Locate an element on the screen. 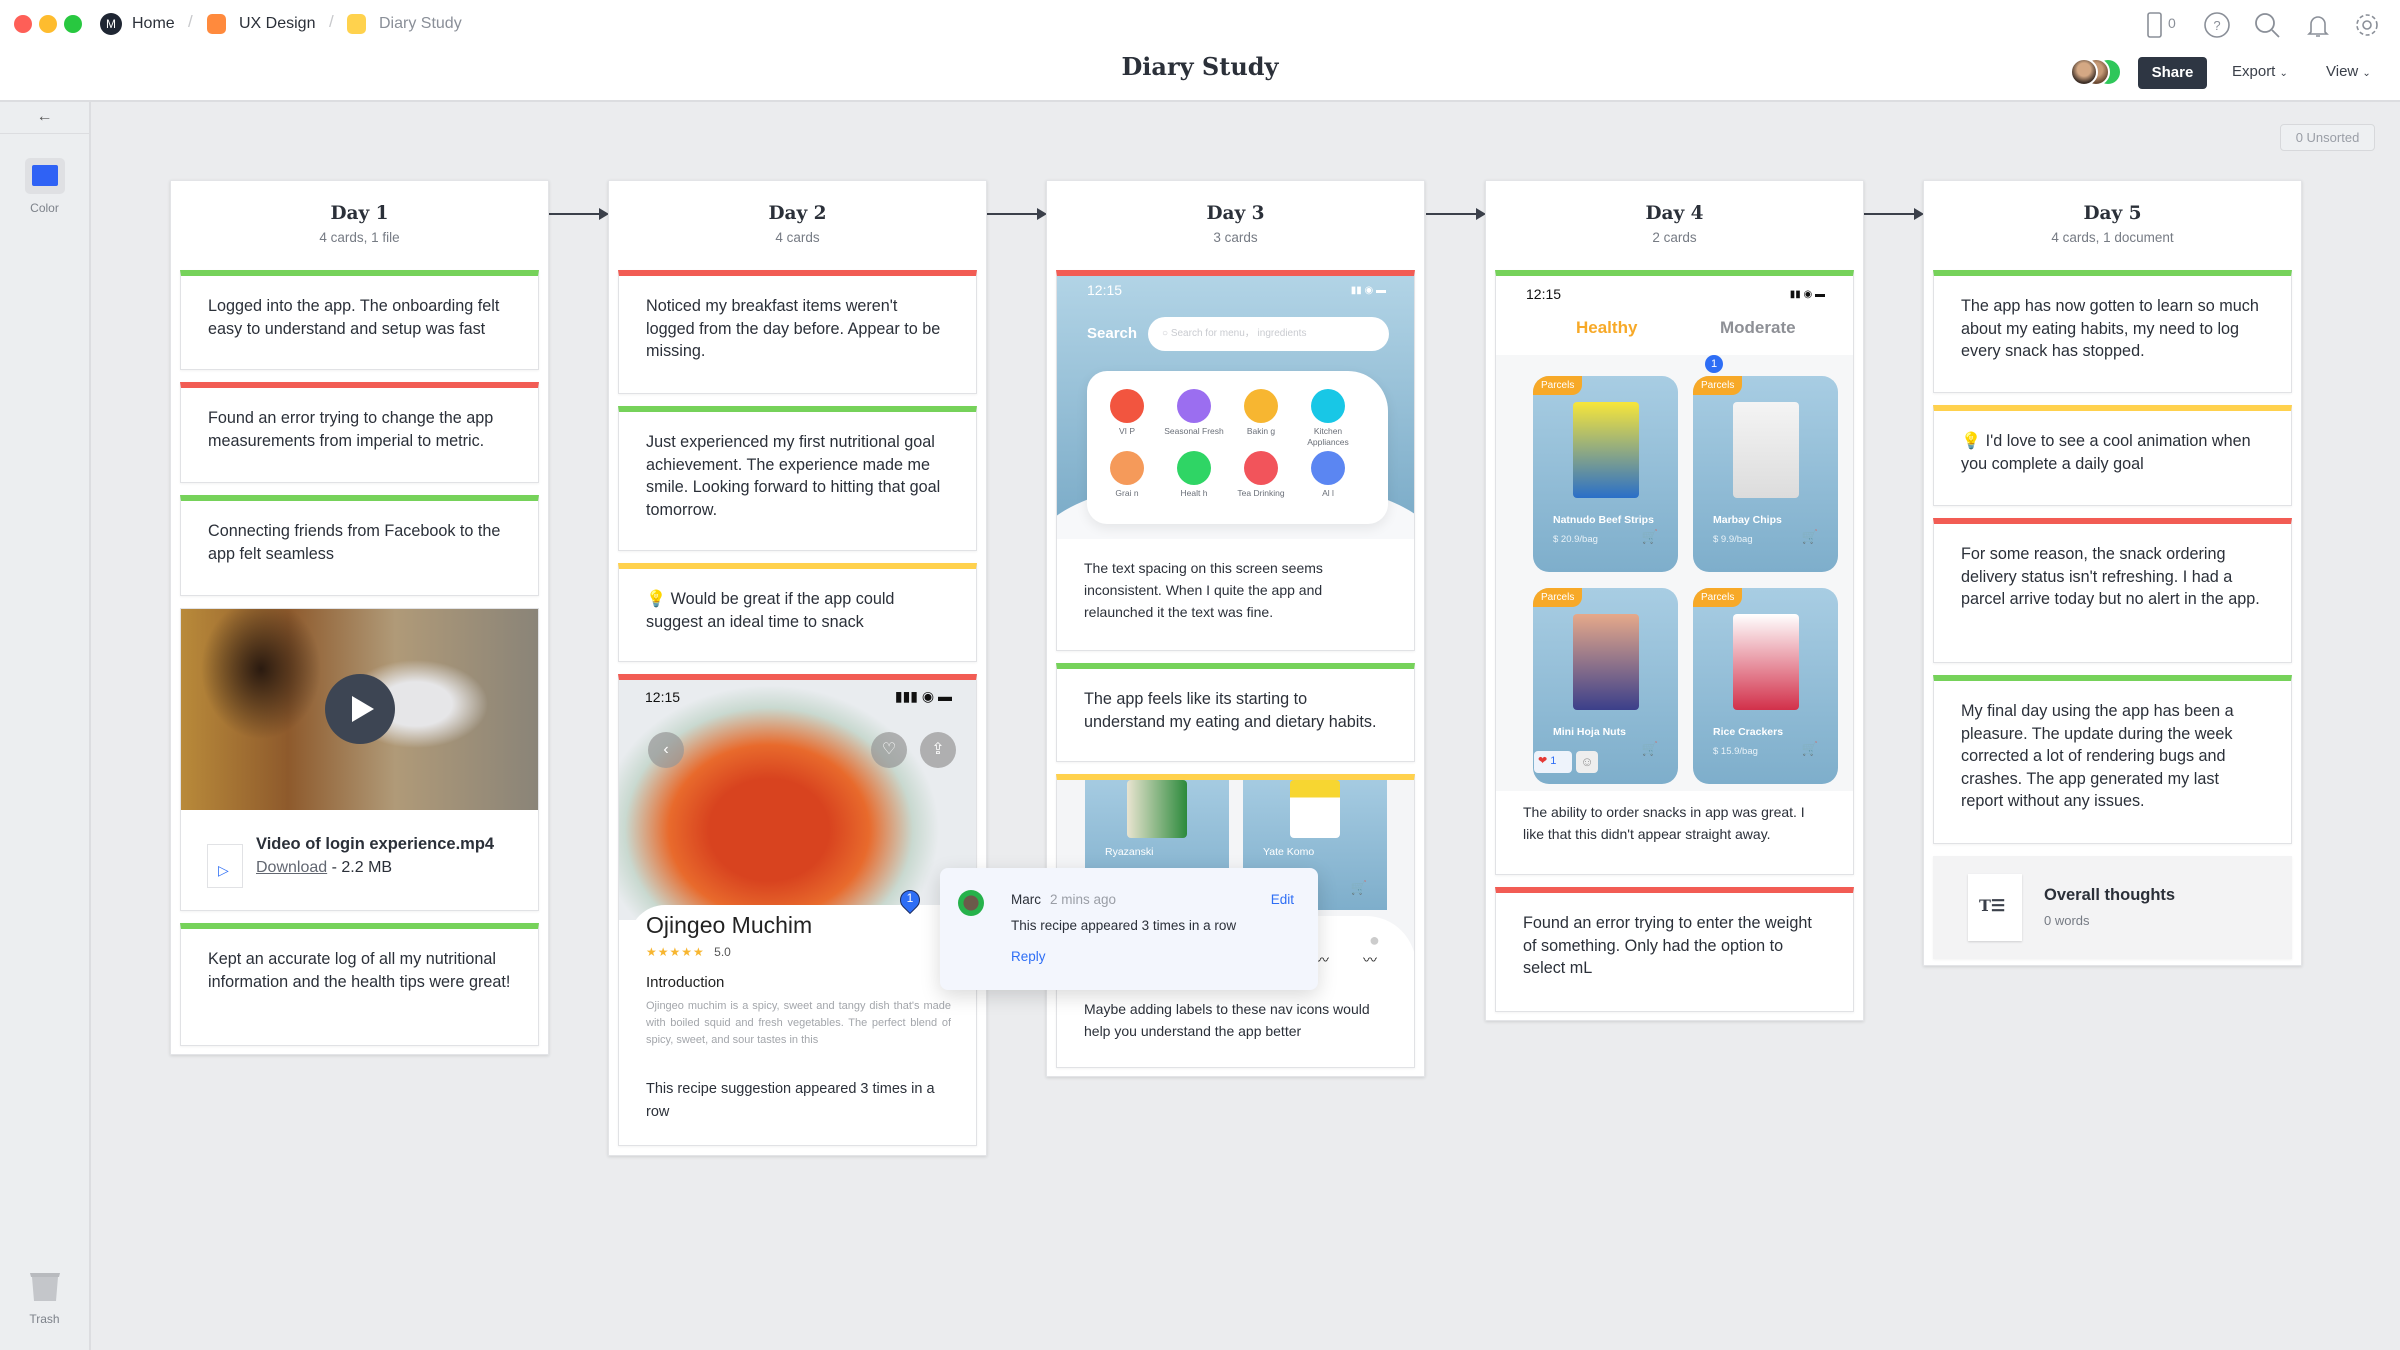  play-icon is located at coordinates (363, 709).